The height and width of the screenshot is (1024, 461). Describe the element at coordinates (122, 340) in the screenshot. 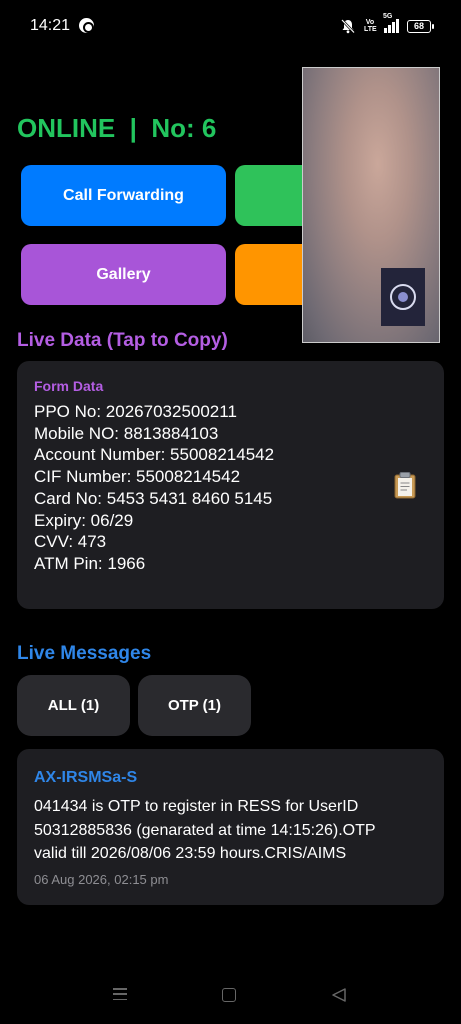

I see `live-data-title: Live Data (Tap to Copy)` at that location.